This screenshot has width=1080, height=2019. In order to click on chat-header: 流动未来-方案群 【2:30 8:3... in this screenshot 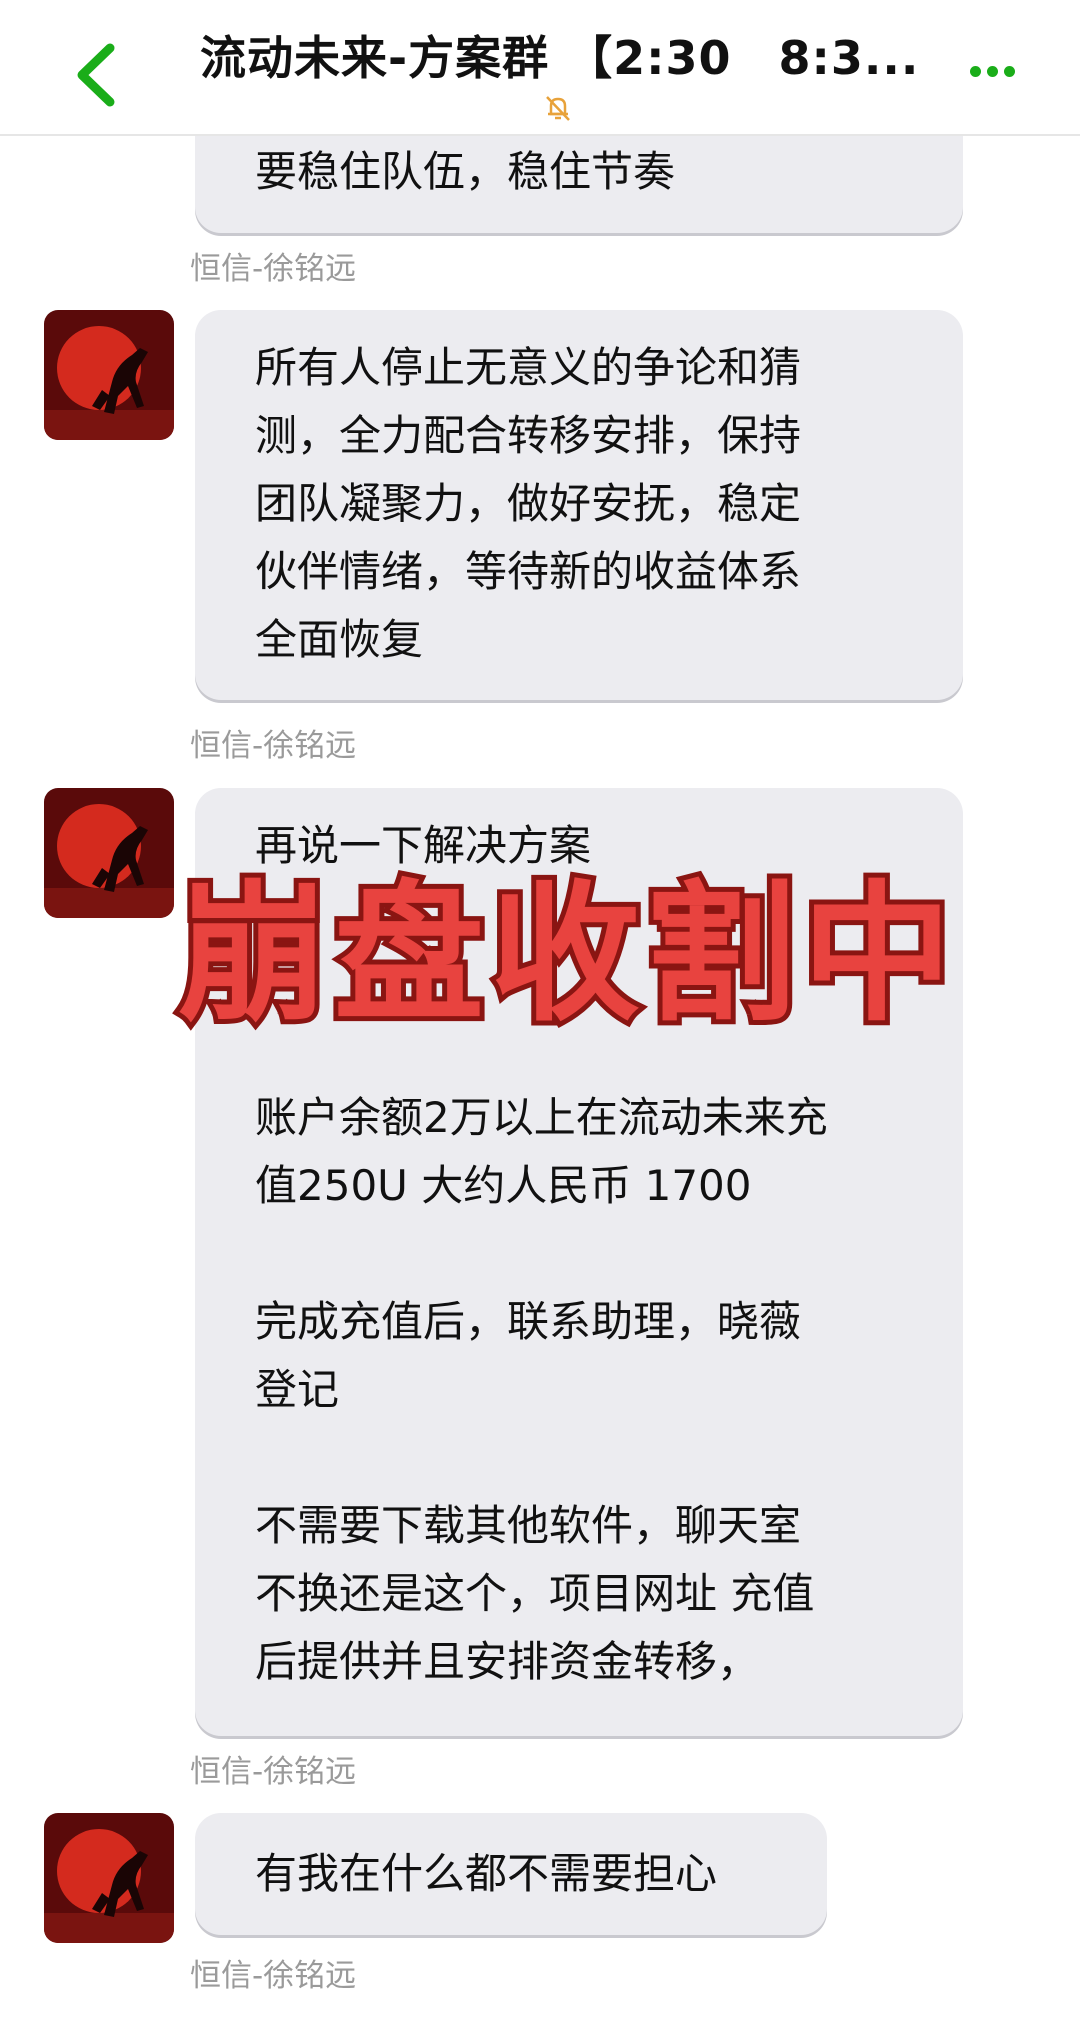, I will do `click(540, 68)`.